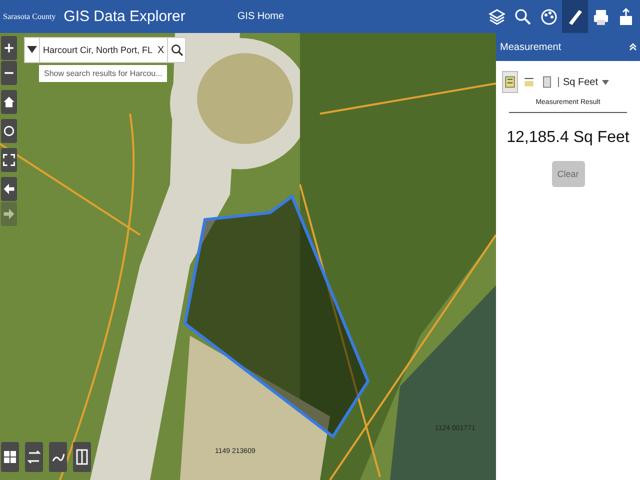 The height and width of the screenshot is (480, 640). I want to click on app-title: GIS Data Explorer, so click(125, 16).